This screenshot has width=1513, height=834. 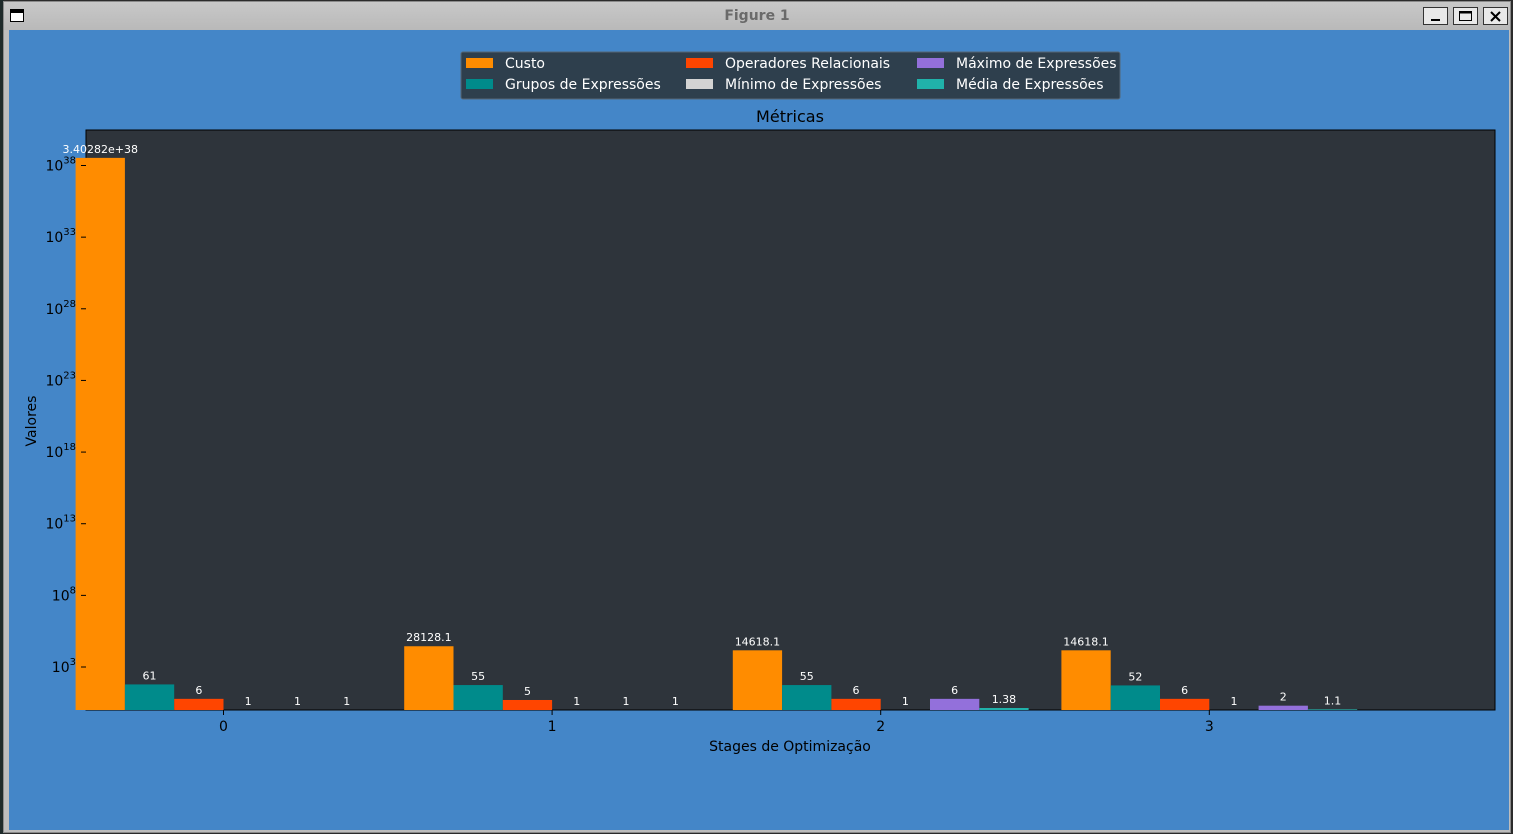 What do you see at coordinates (1004, 699) in the screenshot?
I see `bar-value-label: 1.38` at bounding box center [1004, 699].